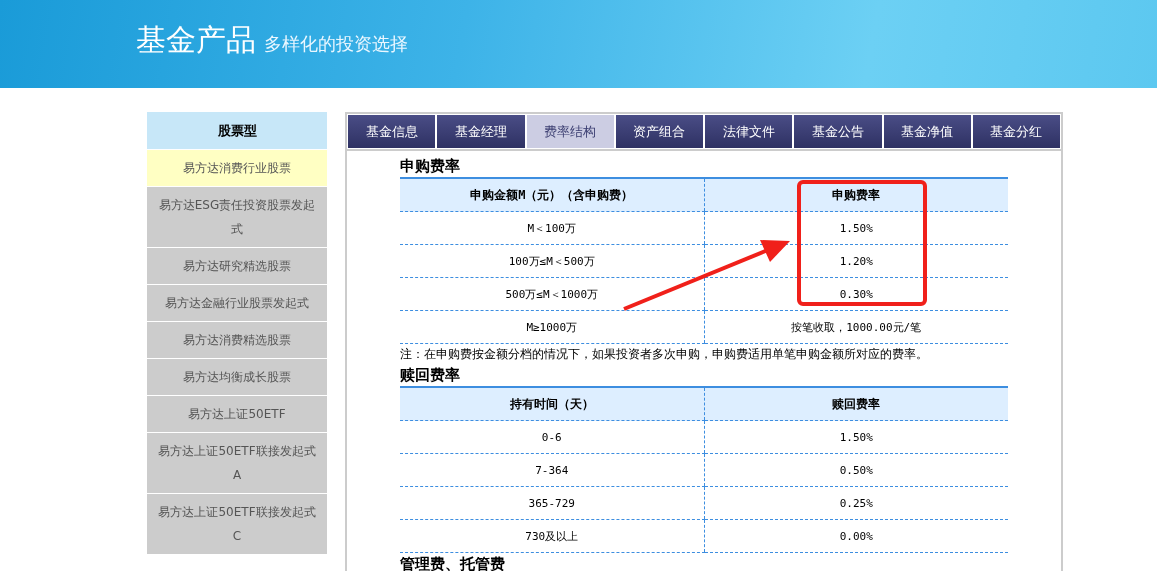 The image size is (1157, 571). What do you see at coordinates (749, 131) in the screenshot?
I see `tab: 法律文件` at bounding box center [749, 131].